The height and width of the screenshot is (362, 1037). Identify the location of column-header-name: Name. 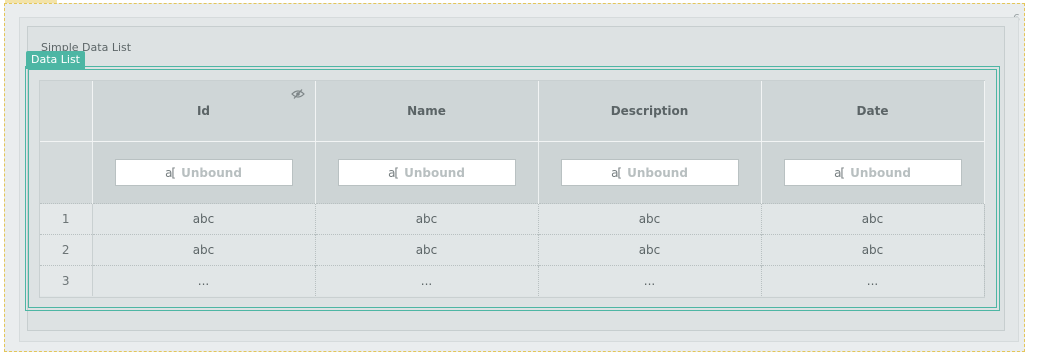
(427, 111).